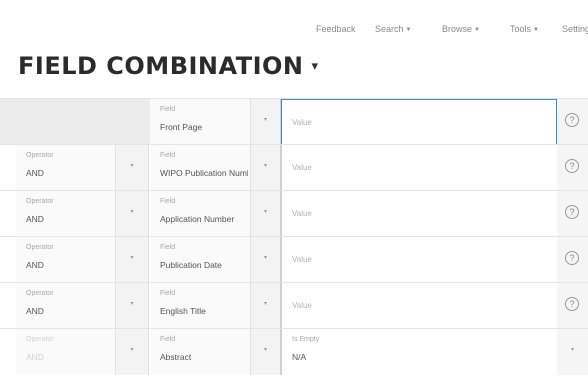  I want to click on field-select: Field Application Number, so click(200, 214).